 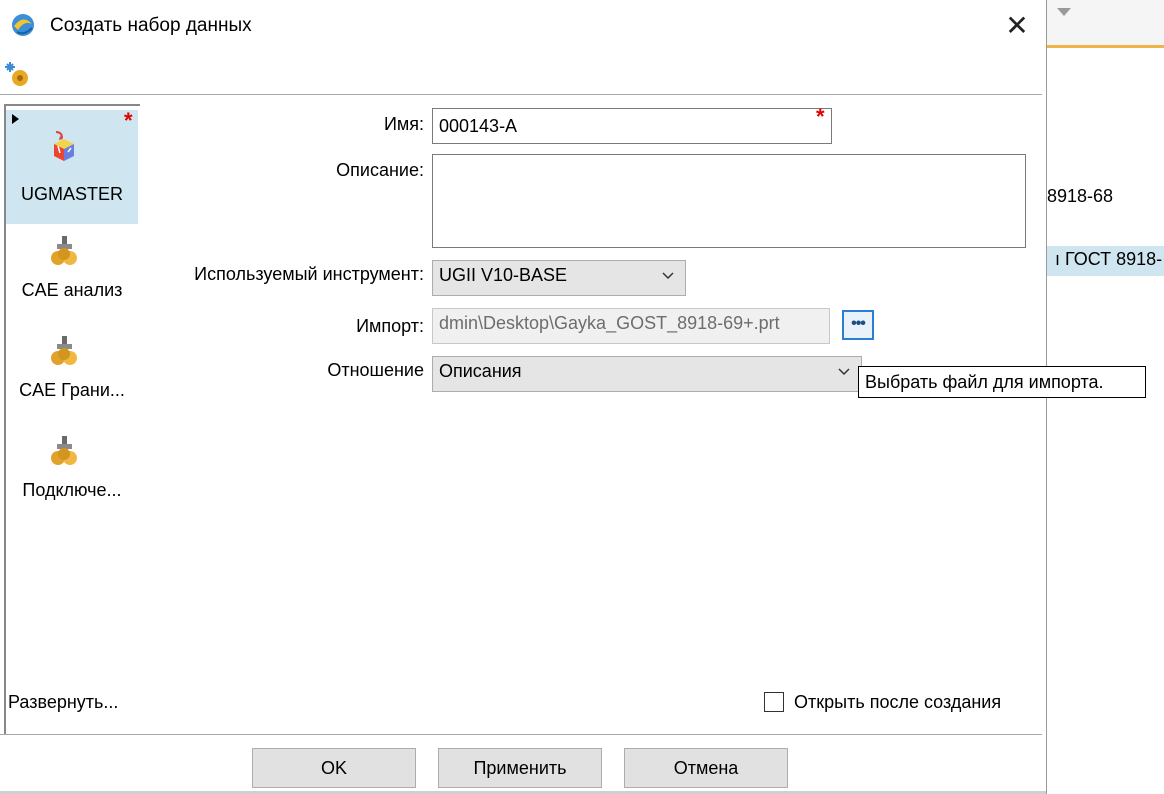 What do you see at coordinates (72, 290) in the screenshot?
I see `type-label: CAE анализ` at bounding box center [72, 290].